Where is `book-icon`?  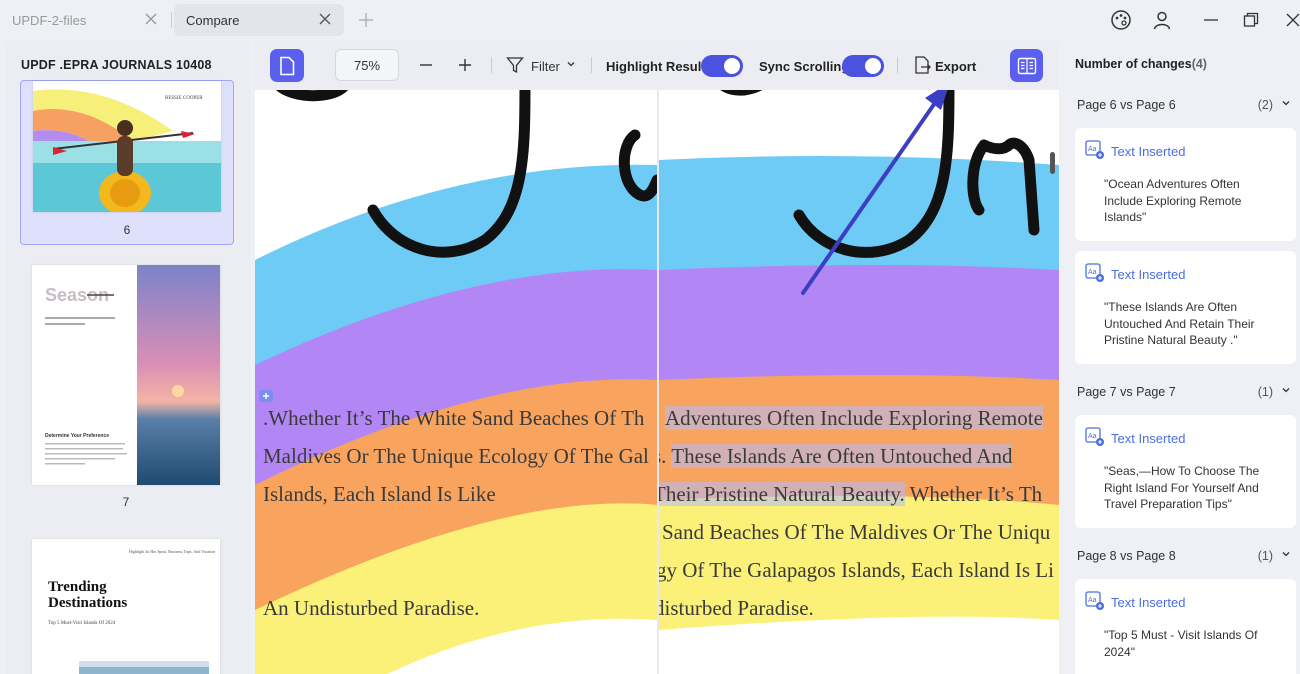 book-icon is located at coordinates (1026, 65).